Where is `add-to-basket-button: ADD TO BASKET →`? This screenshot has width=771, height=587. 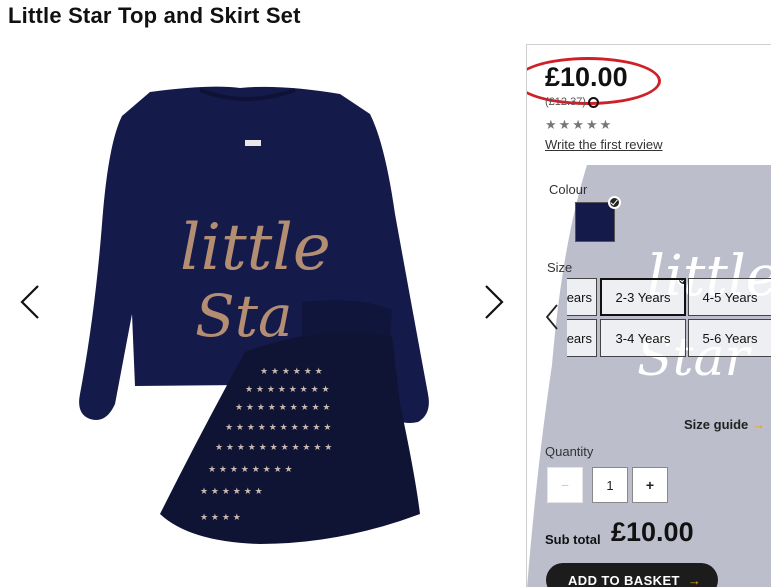
add-to-basket-button: ADD TO BASKET → is located at coordinates (632, 575).